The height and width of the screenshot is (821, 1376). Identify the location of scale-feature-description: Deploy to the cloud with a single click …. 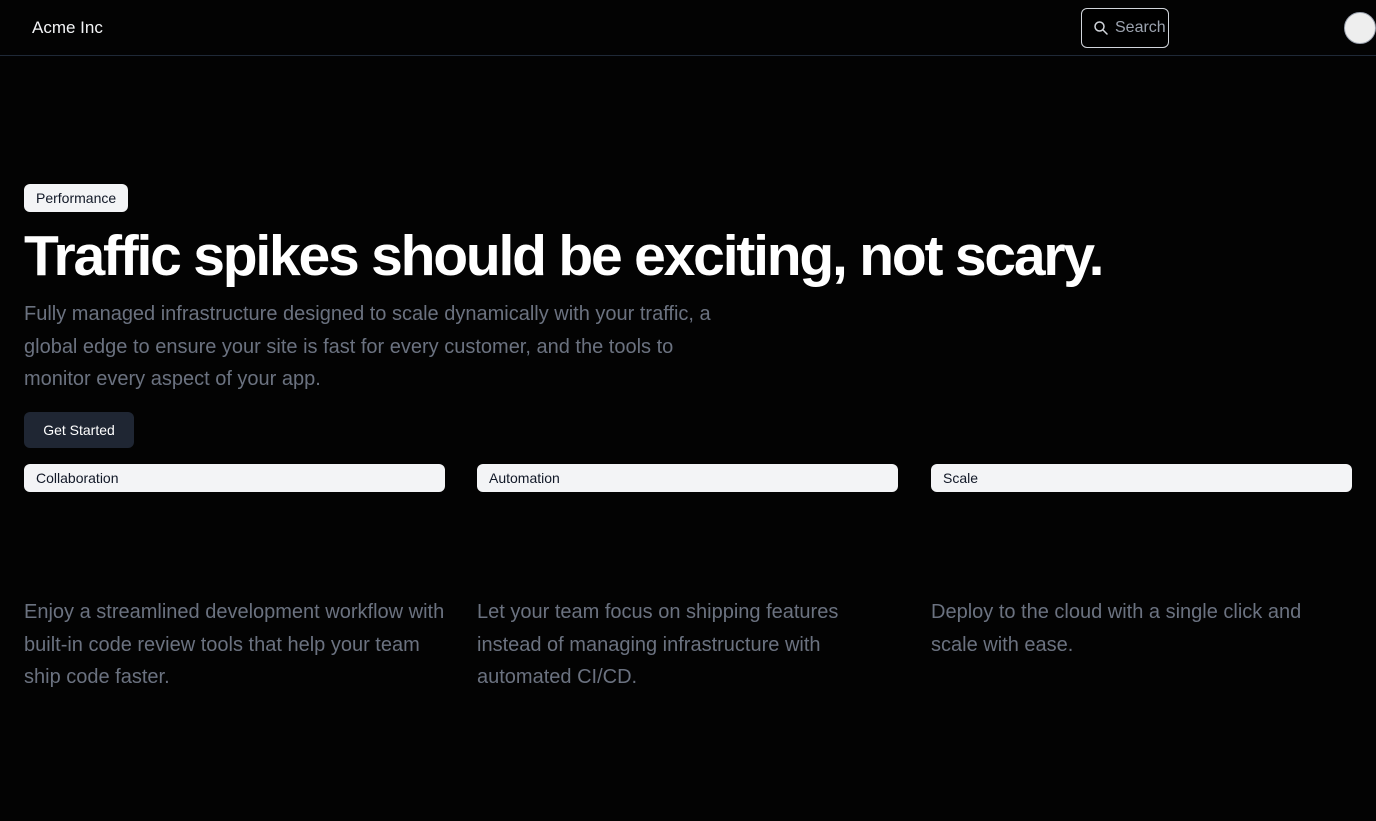
(1116, 628).